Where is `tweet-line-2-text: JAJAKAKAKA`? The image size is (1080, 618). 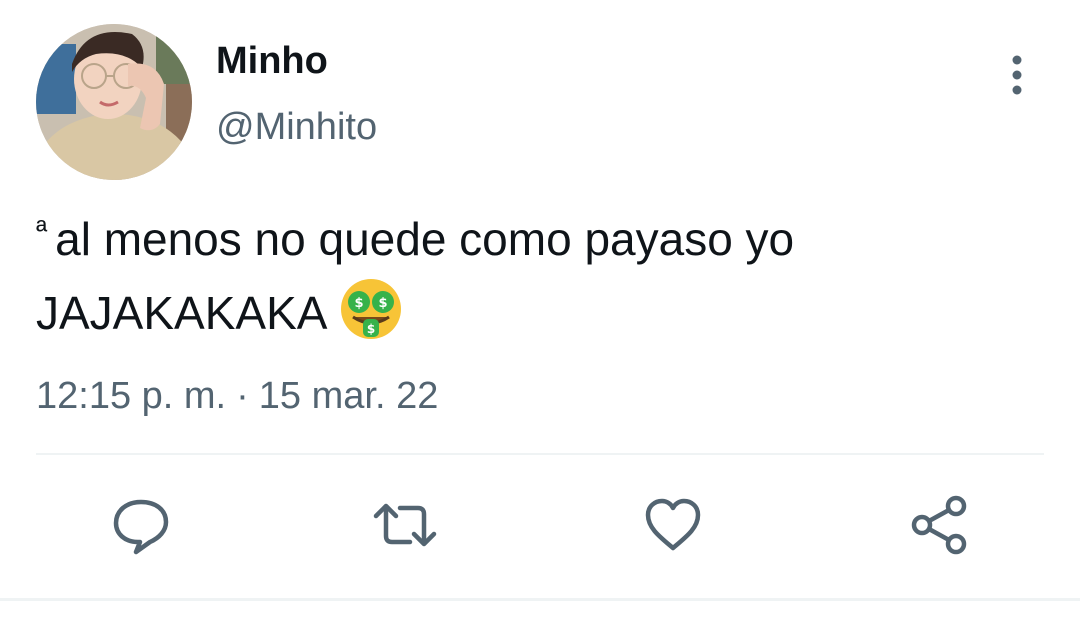
tweet-line-2-text: JAJAKAKAKA is located at coordinates (182, 313).